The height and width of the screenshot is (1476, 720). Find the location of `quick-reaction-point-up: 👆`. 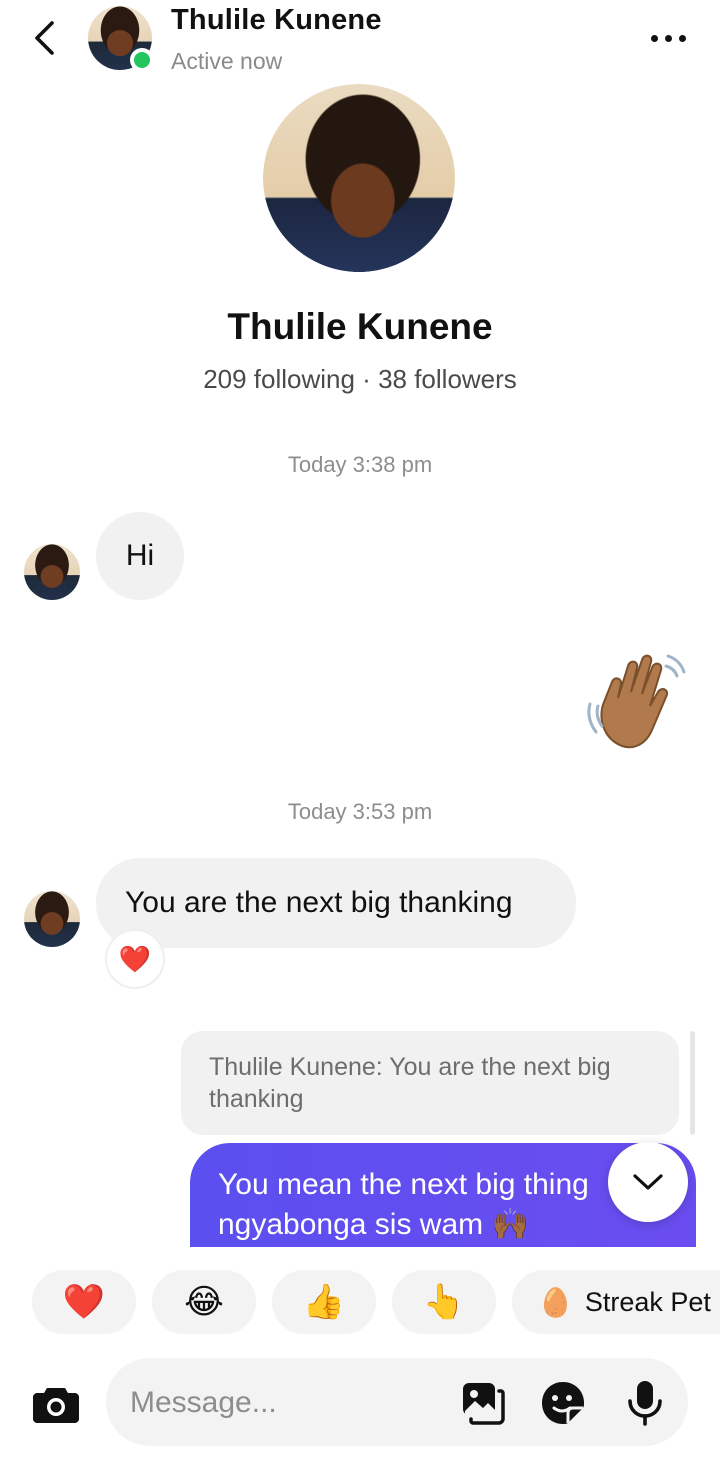

quick-reaction-point-up: 👆 is located at coordinates (444, 1302).